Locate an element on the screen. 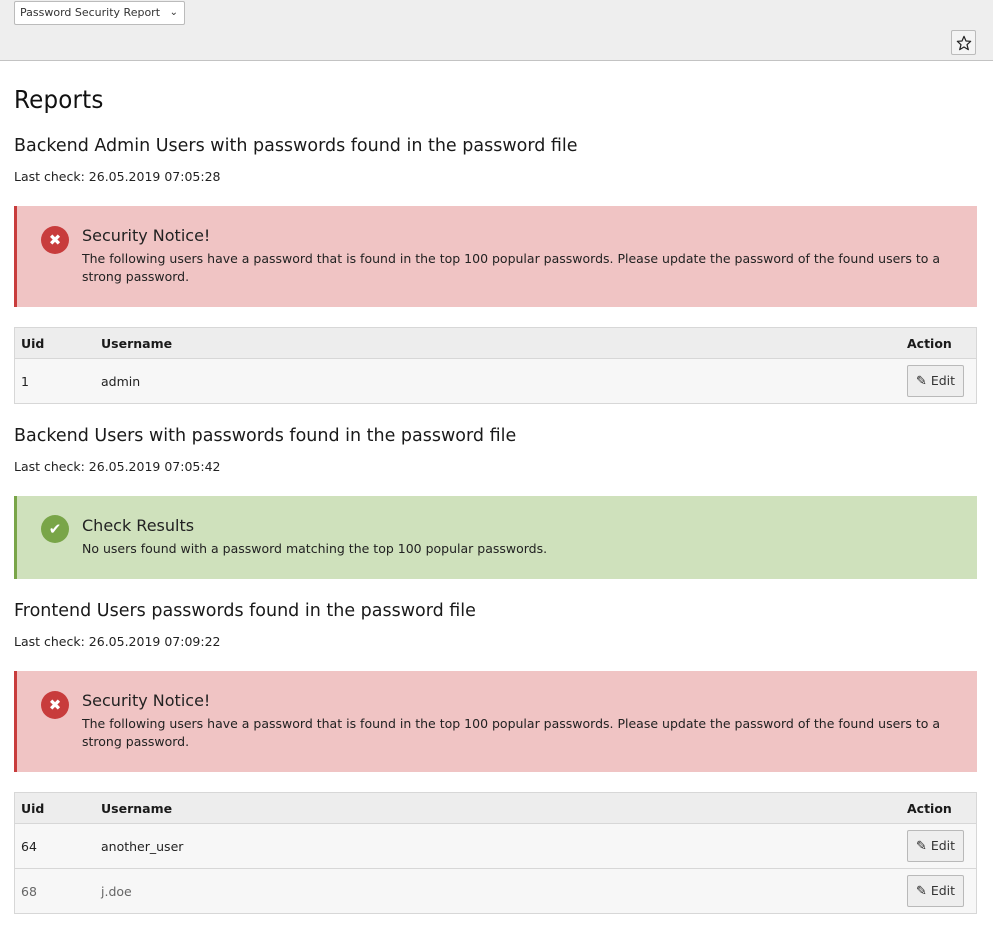 This screenshot has width=993, height=927. admin-users-table: Uid Username Action 1 admin ✎ Edit is located at coordinates (495, 365).